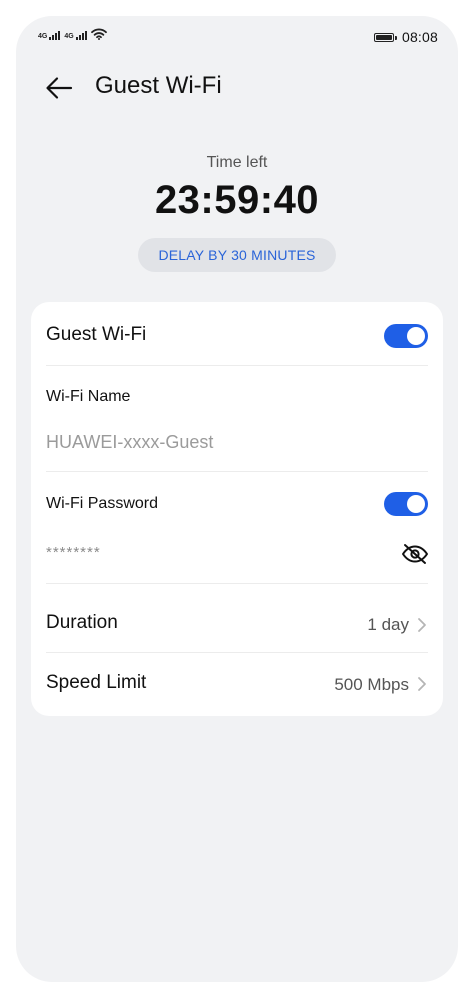  What do you see at coordinates (385, 37) in the screenshot?
I see `battery-icon` at bounding box center [385, 37].